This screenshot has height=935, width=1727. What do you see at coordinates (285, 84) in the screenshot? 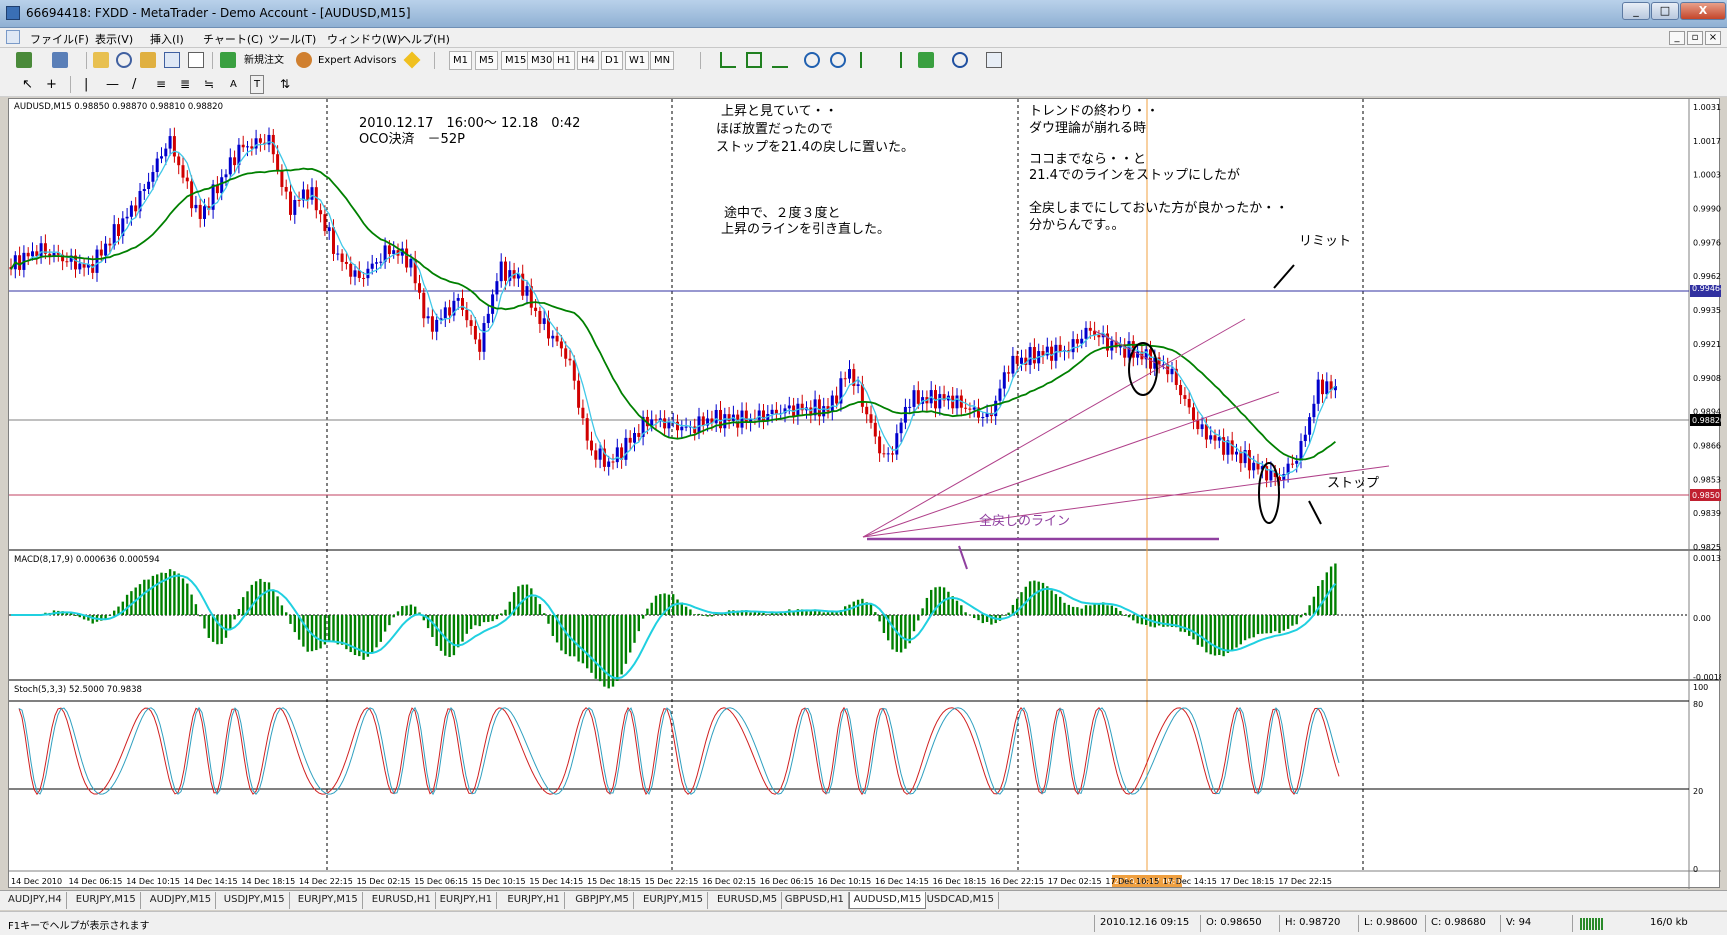
I see `arrows-icon: ⇅` at bounding box center [285, 84].